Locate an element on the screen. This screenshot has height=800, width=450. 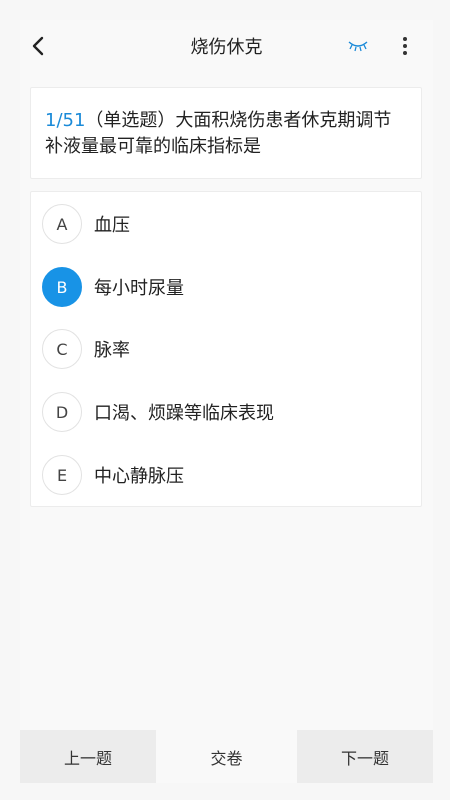
next-question-button: 下一题 is located at coordinates (365, 756).